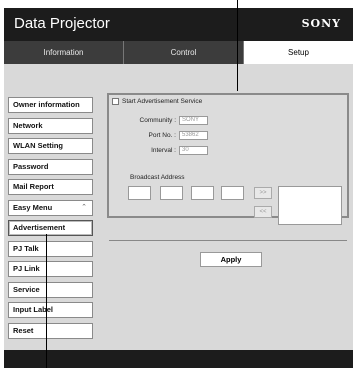 The image size is (357, 368). Describe the element at coordinates (50, 290) in the screenshot. I see `sidebar-item-service: Service` at that location.